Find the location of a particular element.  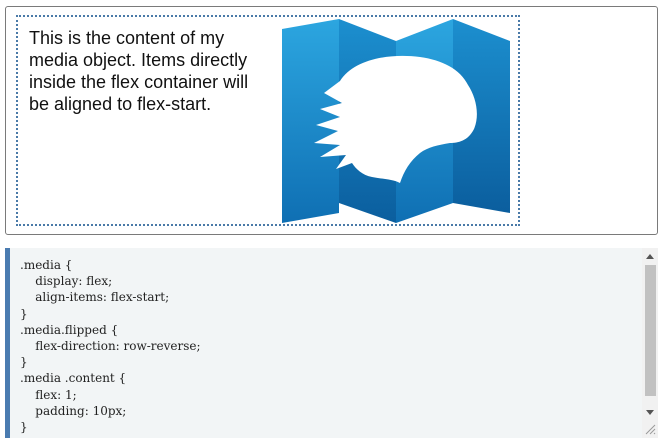

code-line: padding: 10px; is located at coordinates (73, 410).